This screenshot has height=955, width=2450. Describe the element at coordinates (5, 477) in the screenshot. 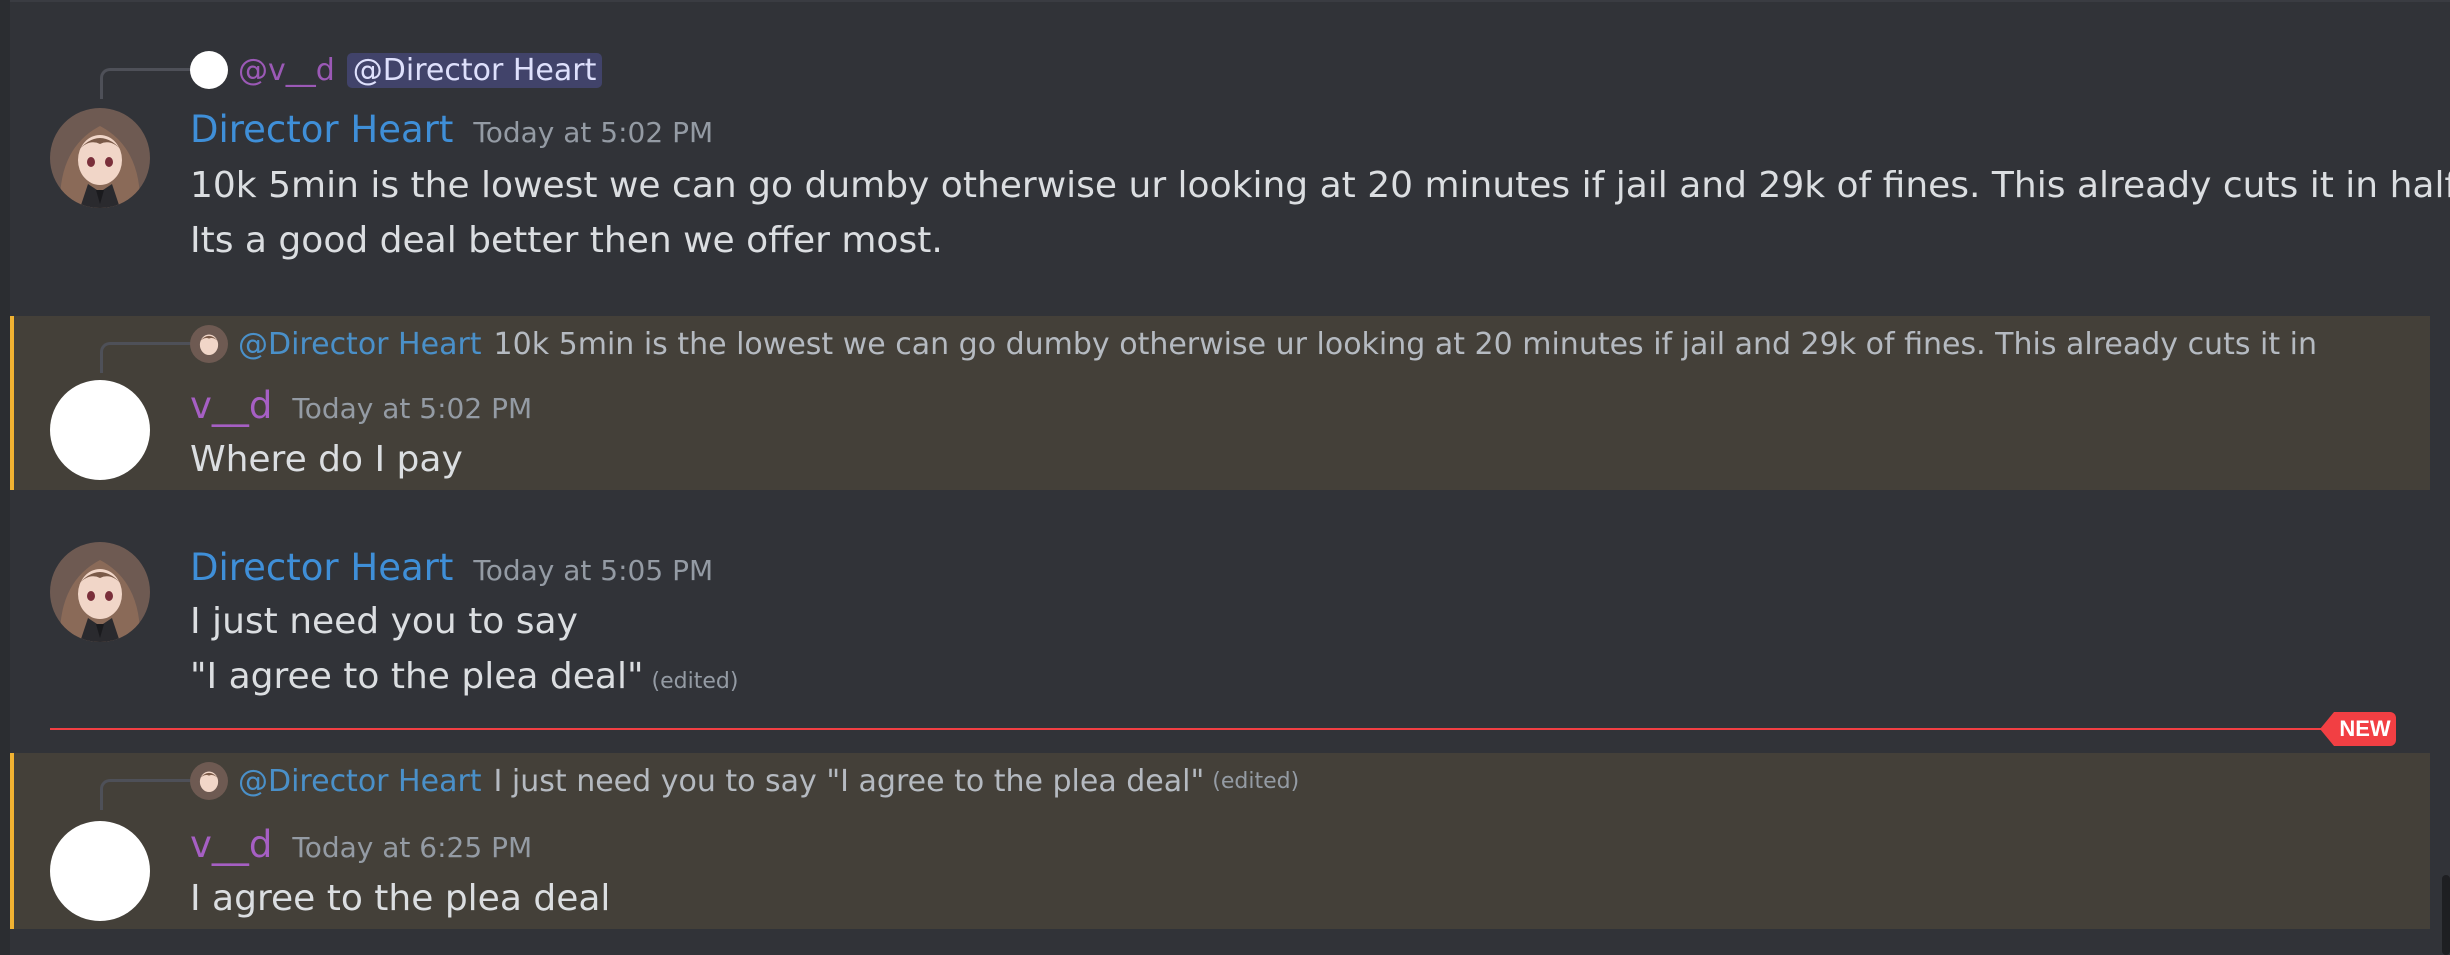

I see `channel-left-edge` at that location.